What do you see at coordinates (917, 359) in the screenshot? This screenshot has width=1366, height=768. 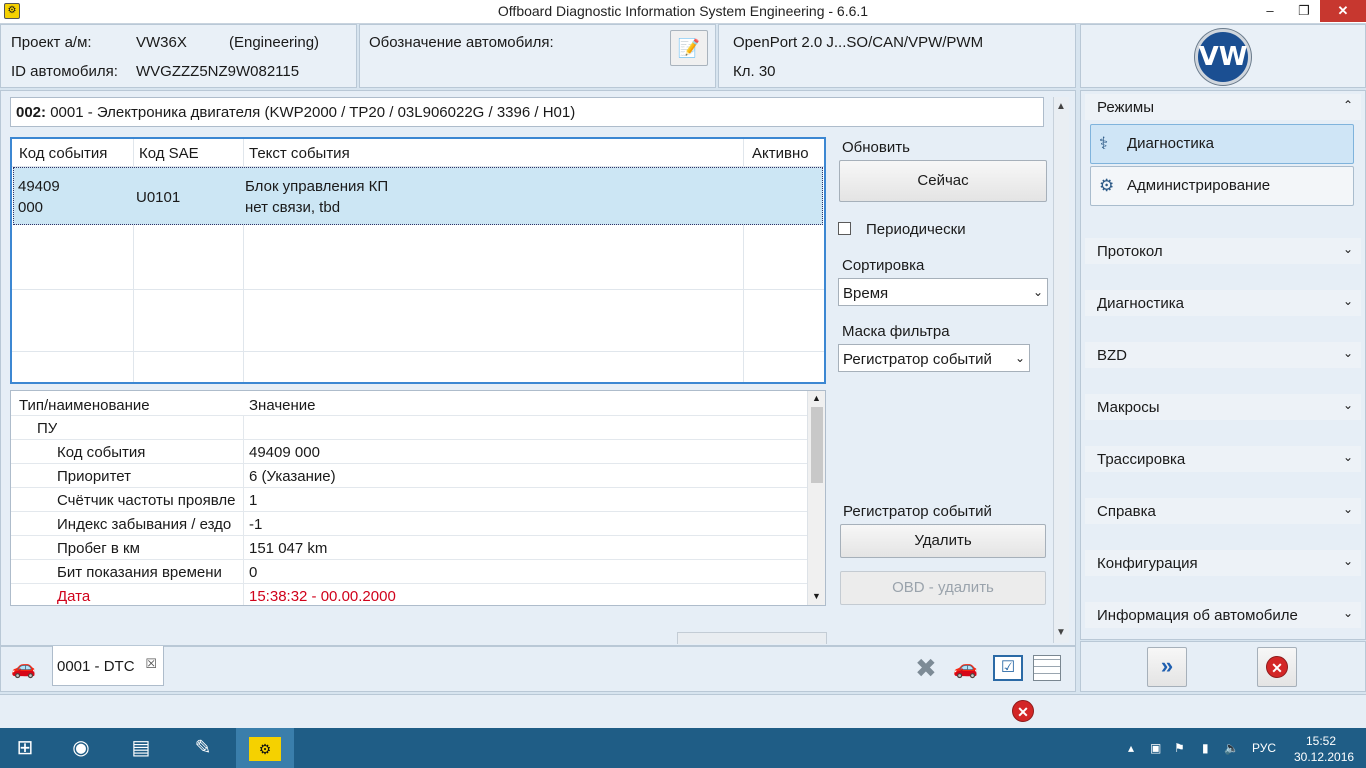 I see `filter-value: Регистратор событий` at bounding box center [917, 359].